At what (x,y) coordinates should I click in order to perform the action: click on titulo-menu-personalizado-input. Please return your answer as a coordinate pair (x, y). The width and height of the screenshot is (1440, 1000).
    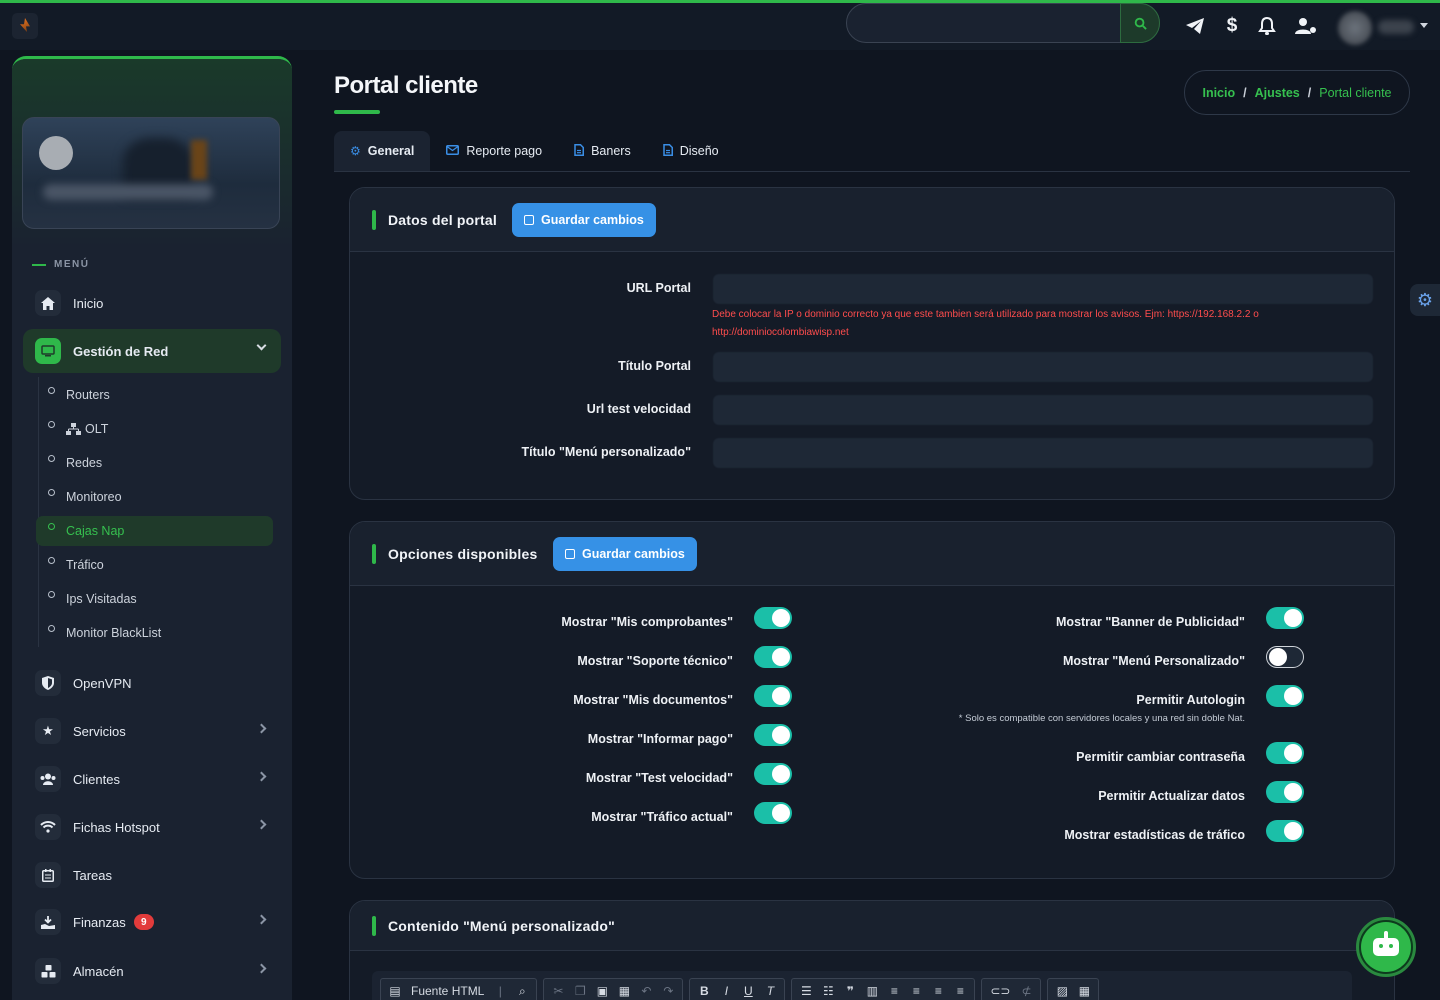
    Looking at the image, I should click on (1043, 453).